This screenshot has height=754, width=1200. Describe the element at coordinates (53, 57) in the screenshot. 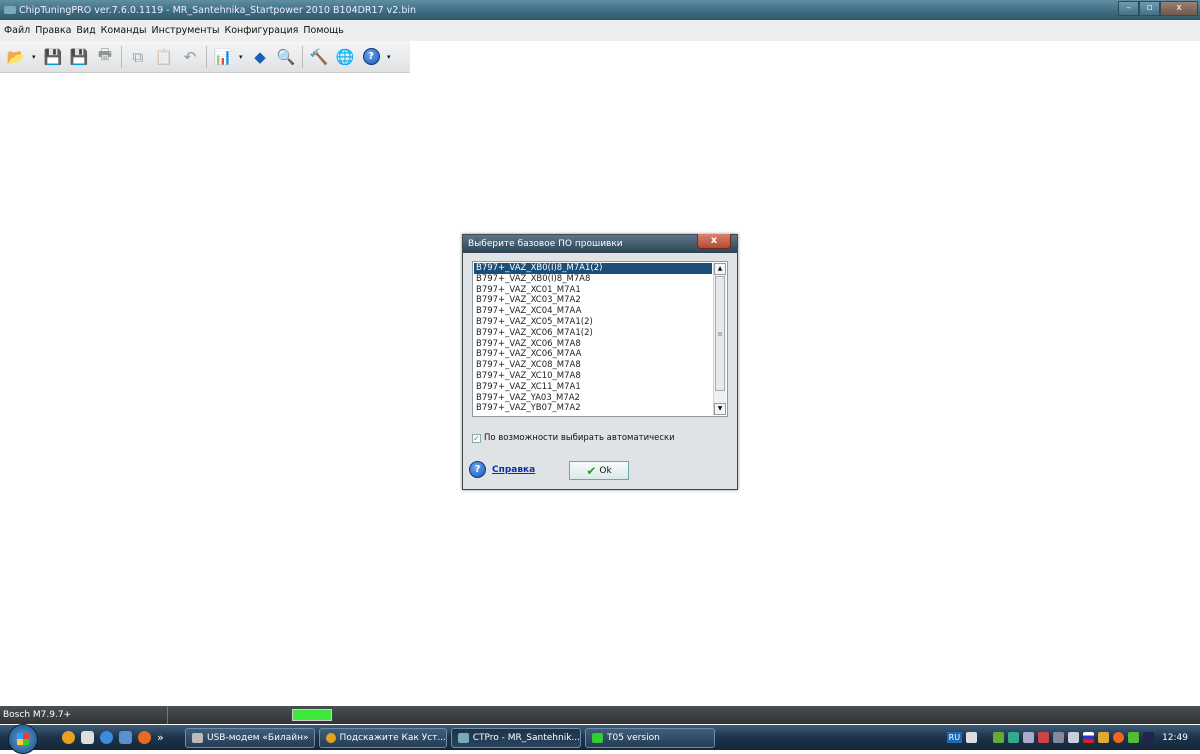

I see `save-icon: 💾` at that location.